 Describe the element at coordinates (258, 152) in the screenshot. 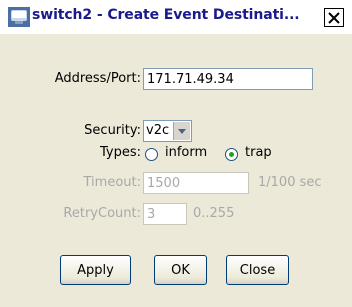

I see `radio-trap-label: trap` at that location.